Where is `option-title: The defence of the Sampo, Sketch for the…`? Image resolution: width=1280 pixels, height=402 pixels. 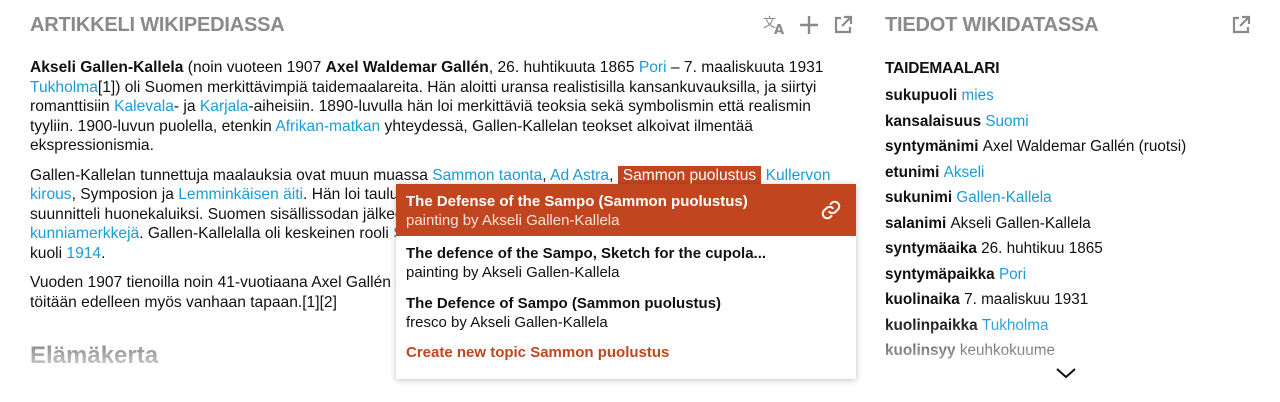 option-title: The defence of the Sampo, Sketch for the… is located at coordinates (586, 253).